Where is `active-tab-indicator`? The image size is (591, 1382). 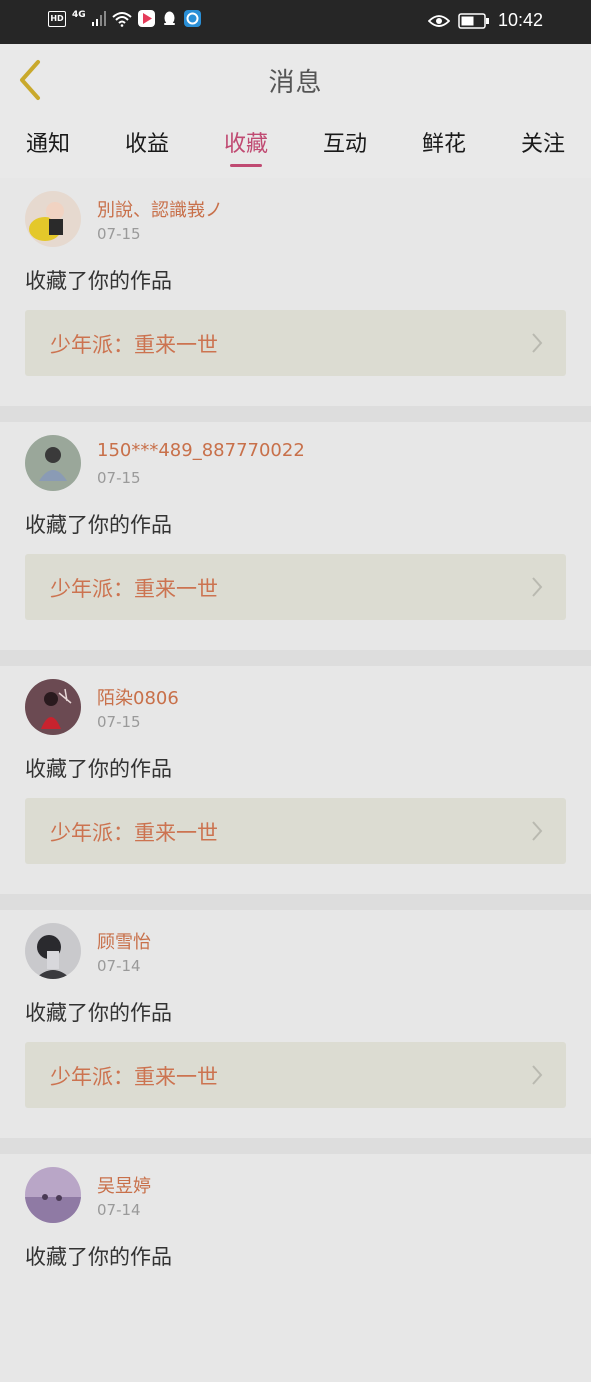
active-tab-indicator is located at coordinates (246, 165).